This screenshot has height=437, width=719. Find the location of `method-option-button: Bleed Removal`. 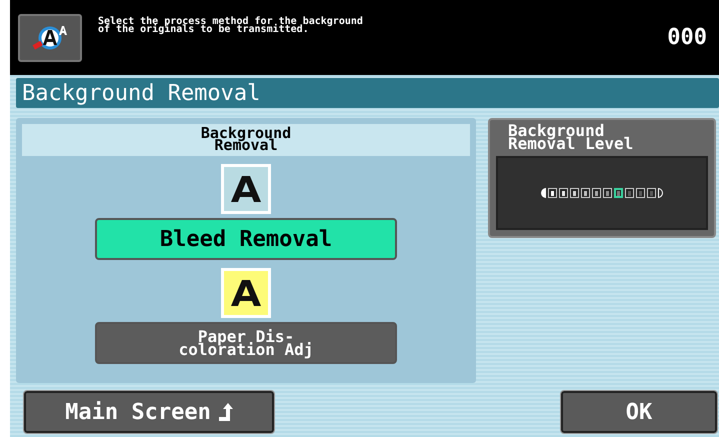

method-option-button: Bleed Removal is located at coordinates (246, 239).